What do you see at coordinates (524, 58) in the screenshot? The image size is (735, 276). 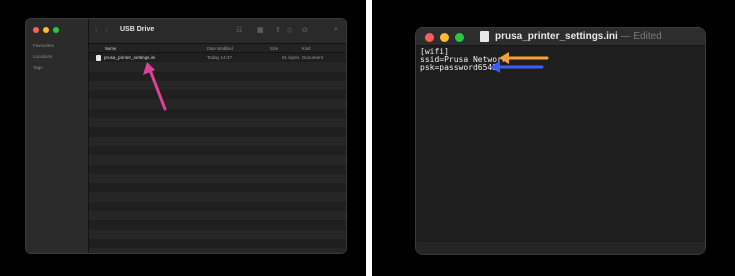 I see `ssid-arrow` at bounding box center [524, 58].